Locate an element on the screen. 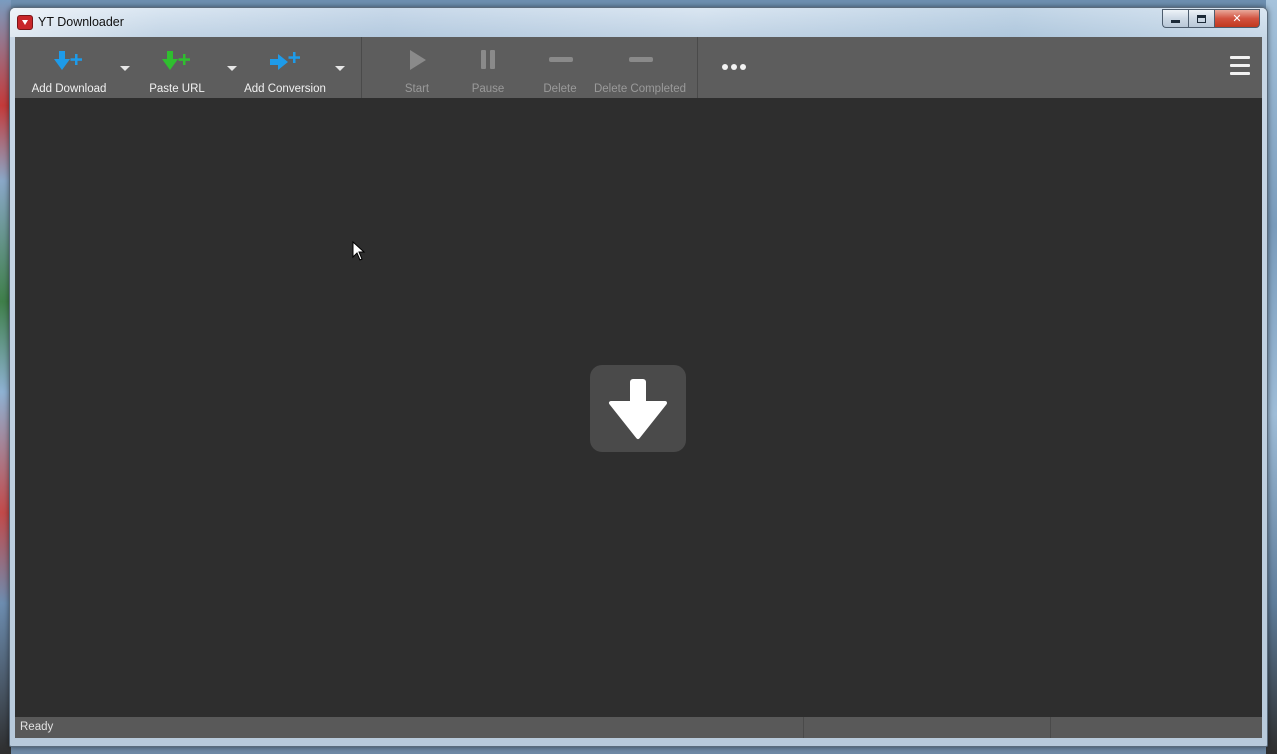 The image size is (1277, 754). maximize-button is located at coordinates (1201, 18).